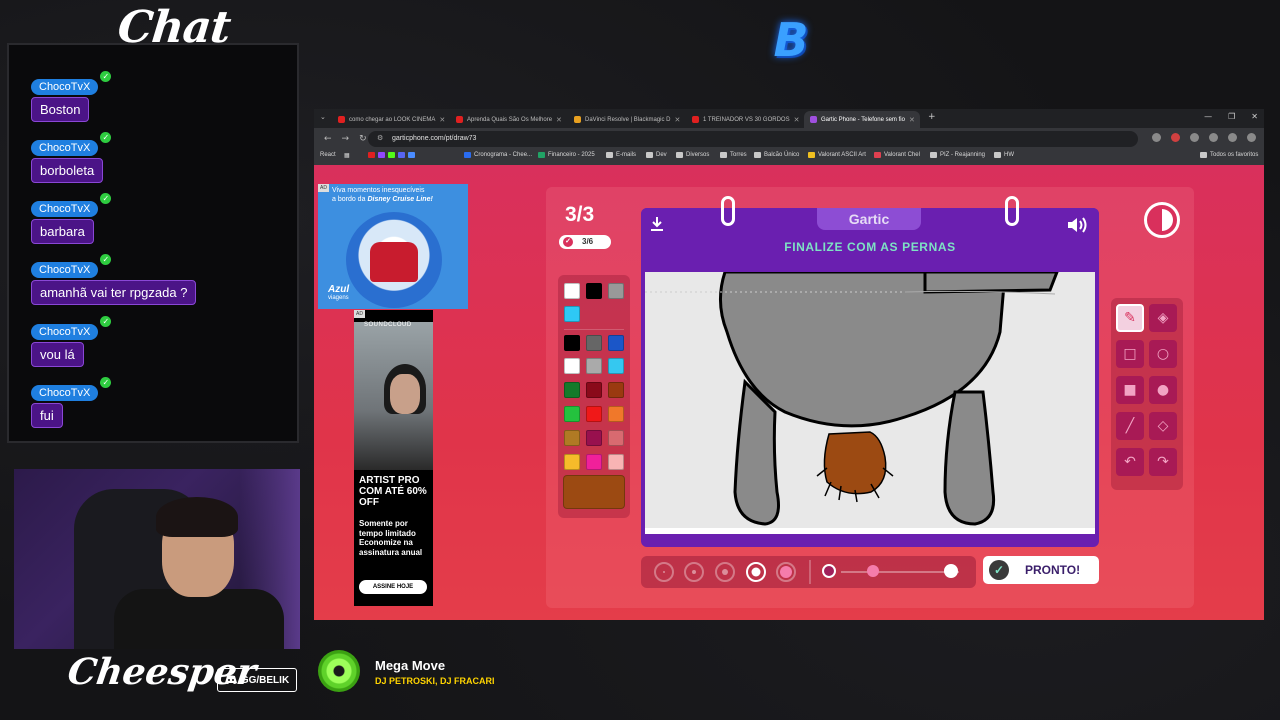 Image resolution: width=1280 pixels, height=720 pixels. Describe the element at coordinates (1004, 155) in the screenshot. I see `bookmark: HW` at that location.